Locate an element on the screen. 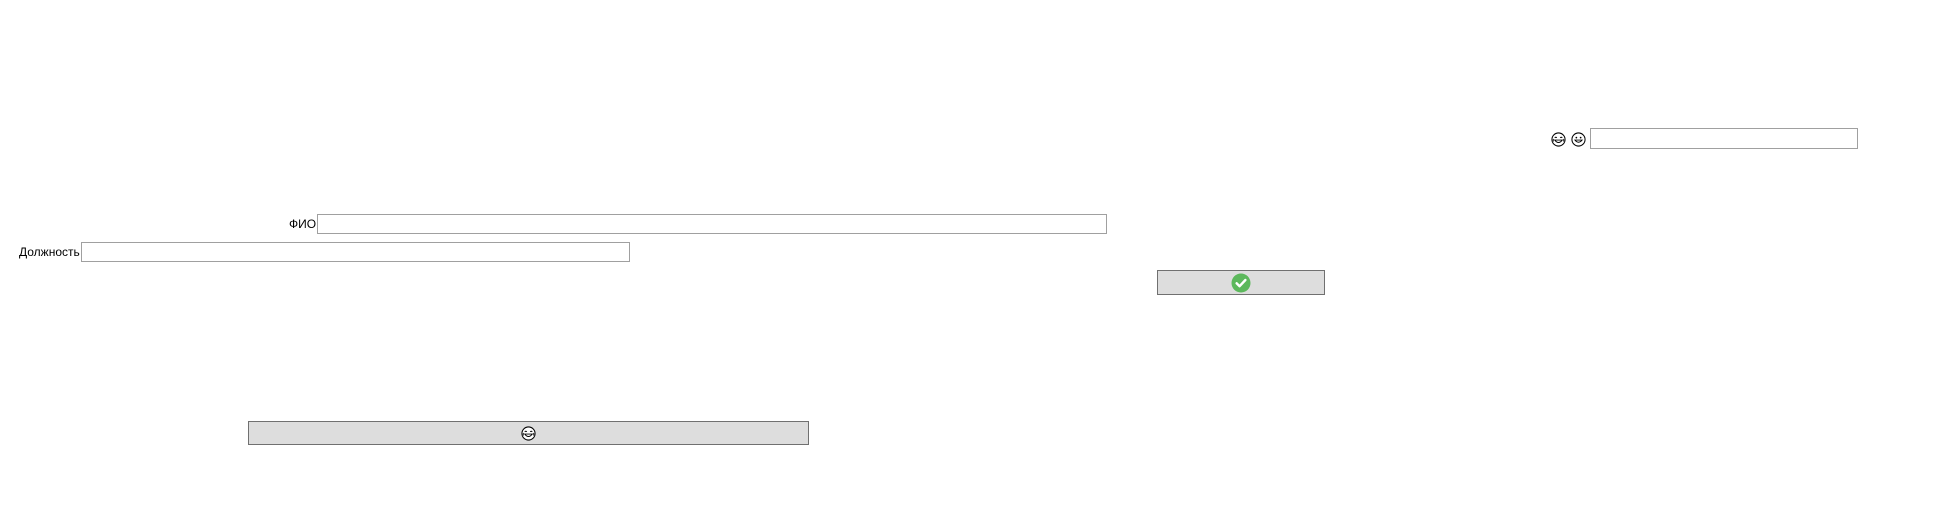 Image resolution: width=1949 pixels, height=528 pixels. fio-label: ФИО is located at coordinates (303, 224).